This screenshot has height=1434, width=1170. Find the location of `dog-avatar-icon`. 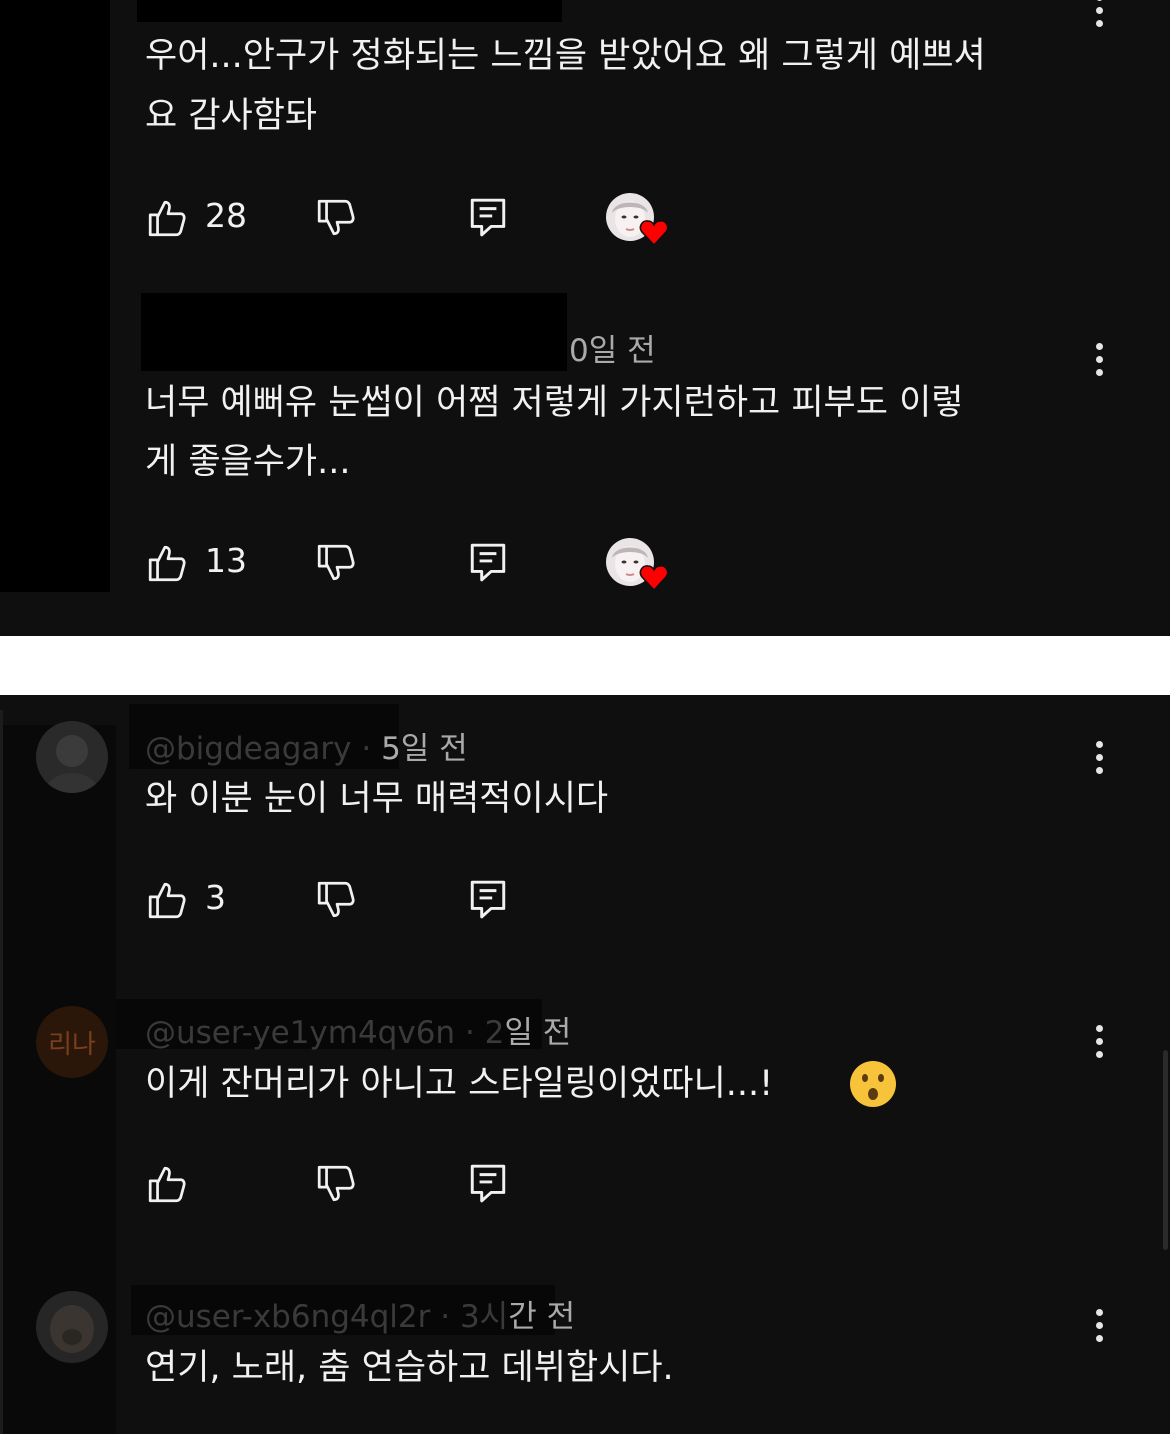

dog-avatar-icon is located at coordinates (72, 1329).